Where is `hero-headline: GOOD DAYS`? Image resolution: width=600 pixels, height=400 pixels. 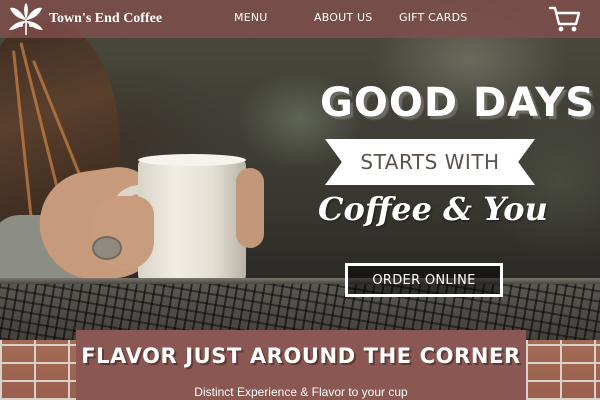 hero-headline: GOOD DAYS is located at coordinates (458, 103).